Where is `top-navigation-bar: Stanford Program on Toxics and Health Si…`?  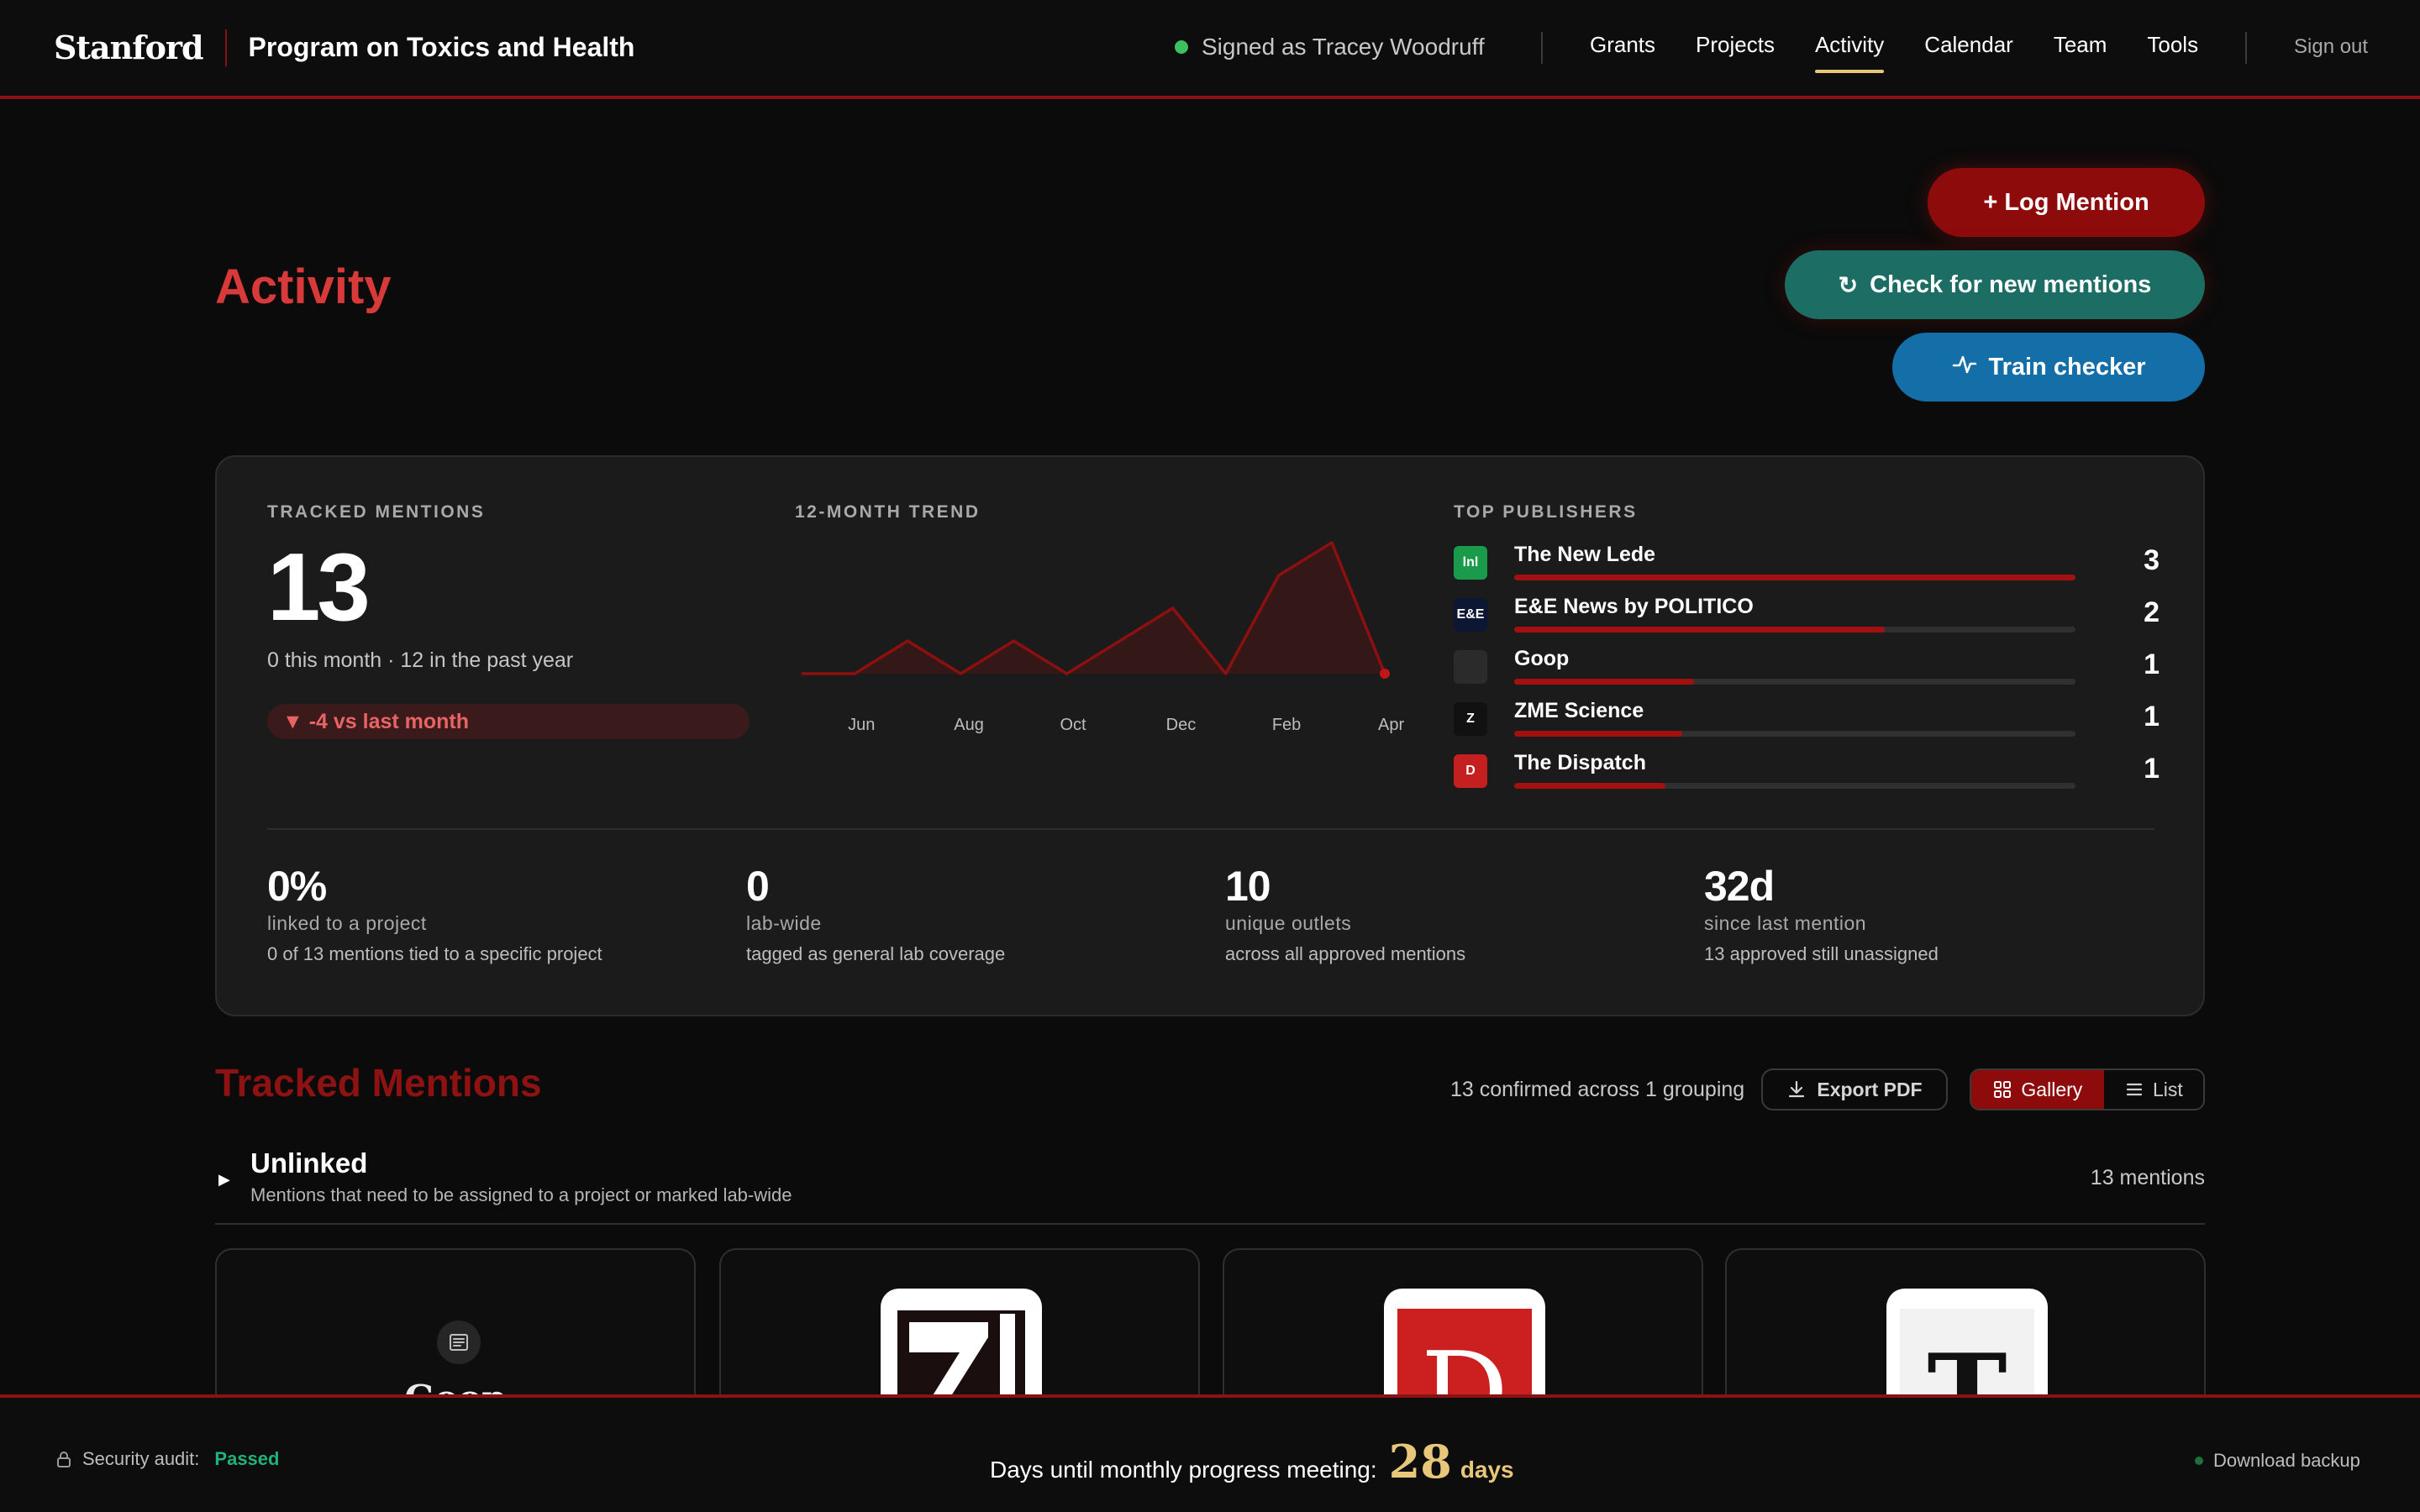 top-navigation-bar: Stanford Program on Toxics and Health Si… is located at coordinates (1210, 49).